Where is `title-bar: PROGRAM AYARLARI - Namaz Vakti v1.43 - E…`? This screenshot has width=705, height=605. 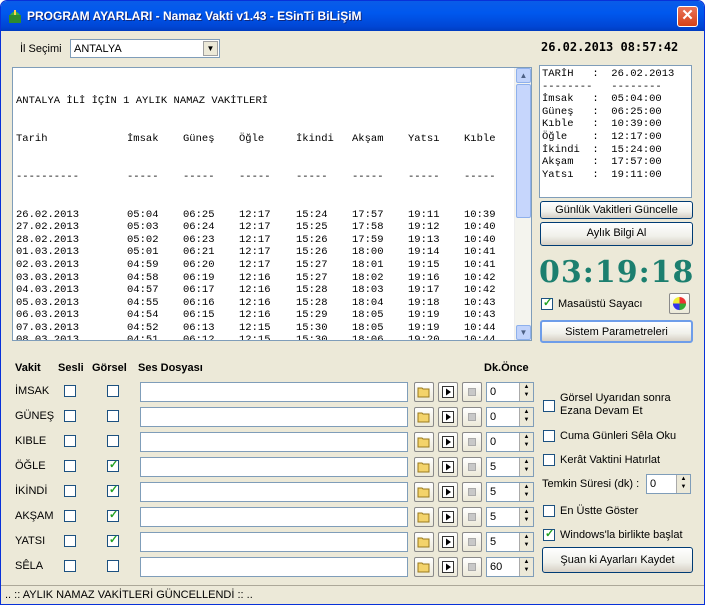 title-bar: PROGRAM AYARLARI - Namaz Vakti v1.43 - E… is located at coordinates (352, 16).